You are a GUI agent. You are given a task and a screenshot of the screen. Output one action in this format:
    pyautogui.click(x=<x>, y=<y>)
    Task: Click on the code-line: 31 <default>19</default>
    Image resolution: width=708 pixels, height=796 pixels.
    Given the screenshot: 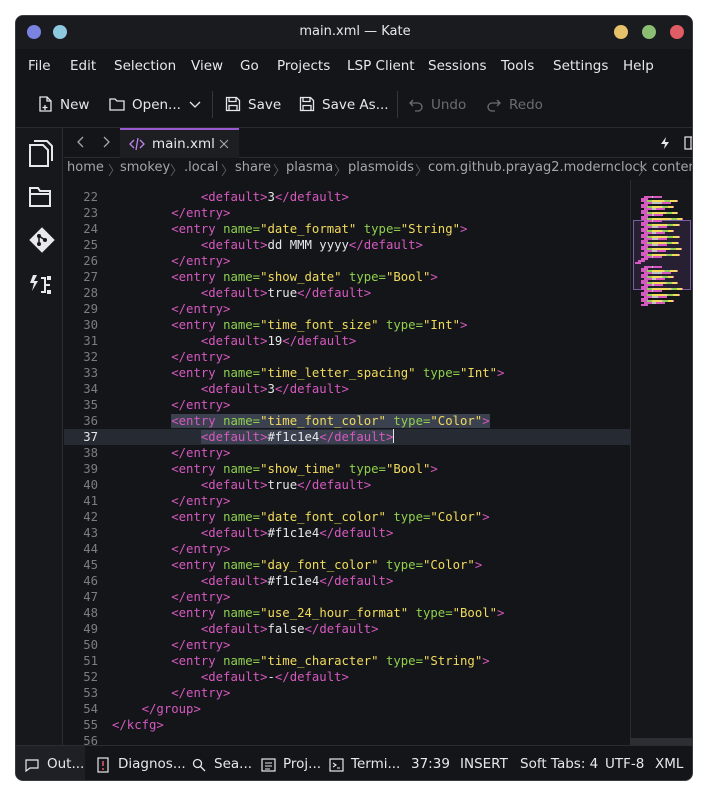 What is the action you would take?
    pyautogui.click(x=347, y=341)
    